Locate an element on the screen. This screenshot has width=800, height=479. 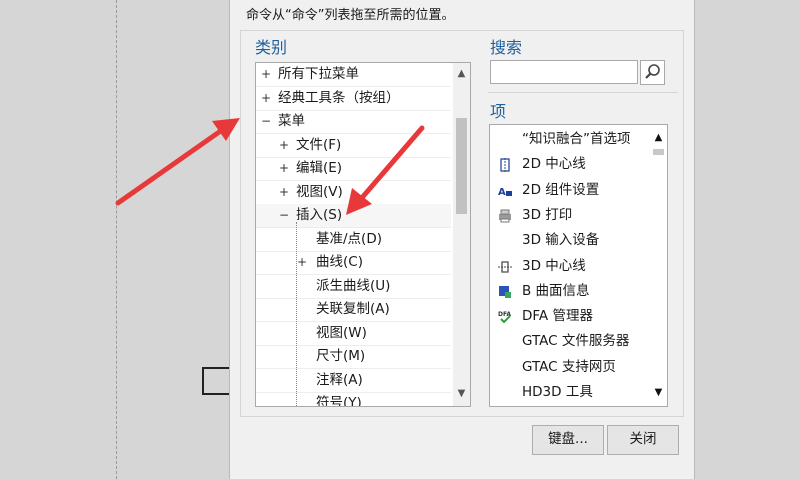
command-item-label: 2D 中心线 is located at coordinates (554, 164).